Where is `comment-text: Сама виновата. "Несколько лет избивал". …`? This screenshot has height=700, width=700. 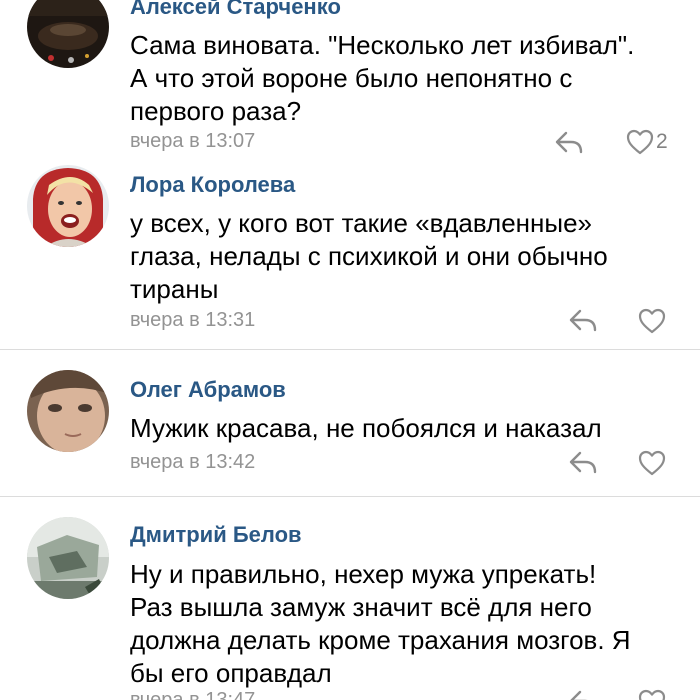
comment-text: Сама виновата. "Несколько лет избивал". … is located at coordinates (410, 78).